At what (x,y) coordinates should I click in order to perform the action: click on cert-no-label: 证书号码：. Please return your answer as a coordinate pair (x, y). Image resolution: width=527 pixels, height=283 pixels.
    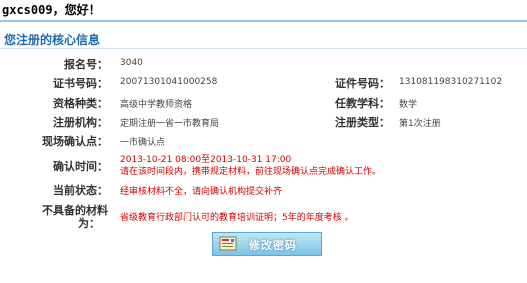
    Looking at the image, I should click on (80, 83).